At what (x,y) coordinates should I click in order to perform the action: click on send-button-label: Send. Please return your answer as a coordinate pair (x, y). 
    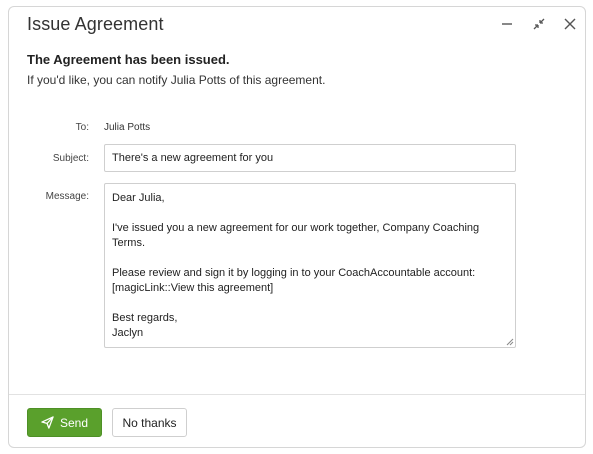
    Looking at the image, I should click on (74, 422).